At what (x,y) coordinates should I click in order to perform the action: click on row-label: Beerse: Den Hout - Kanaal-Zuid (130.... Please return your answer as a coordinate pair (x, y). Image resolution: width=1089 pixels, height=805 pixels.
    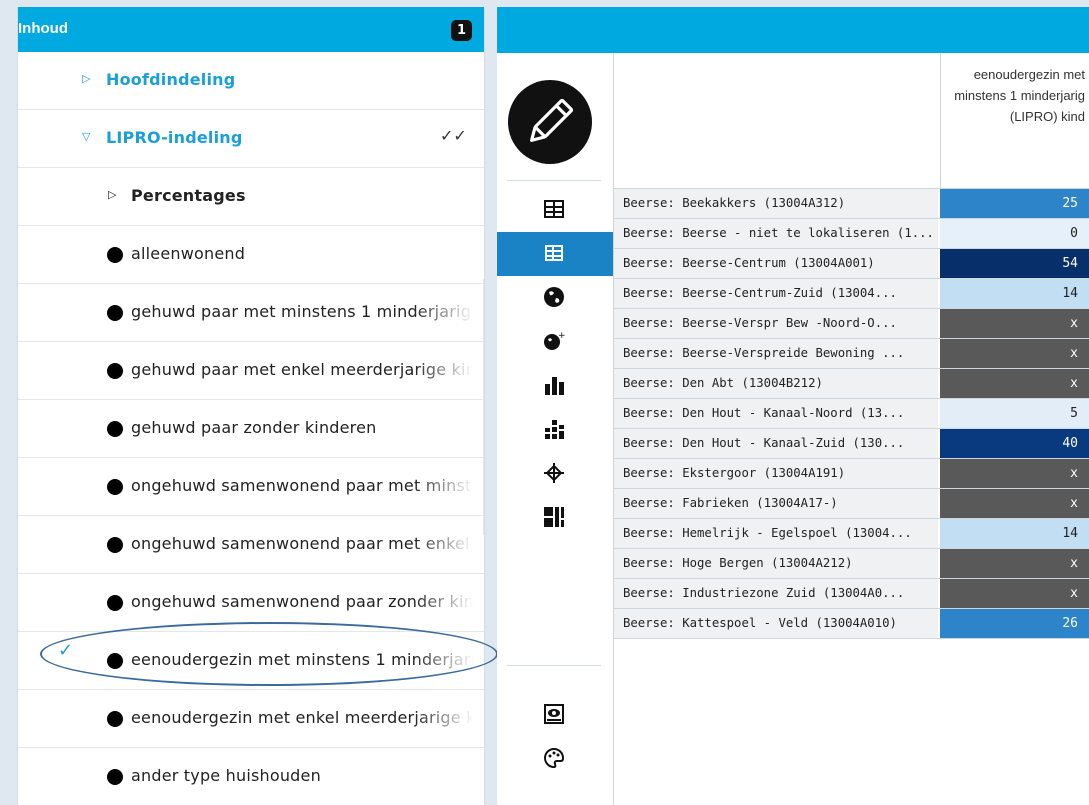
    Looking at the image, I should click on (776, 443).